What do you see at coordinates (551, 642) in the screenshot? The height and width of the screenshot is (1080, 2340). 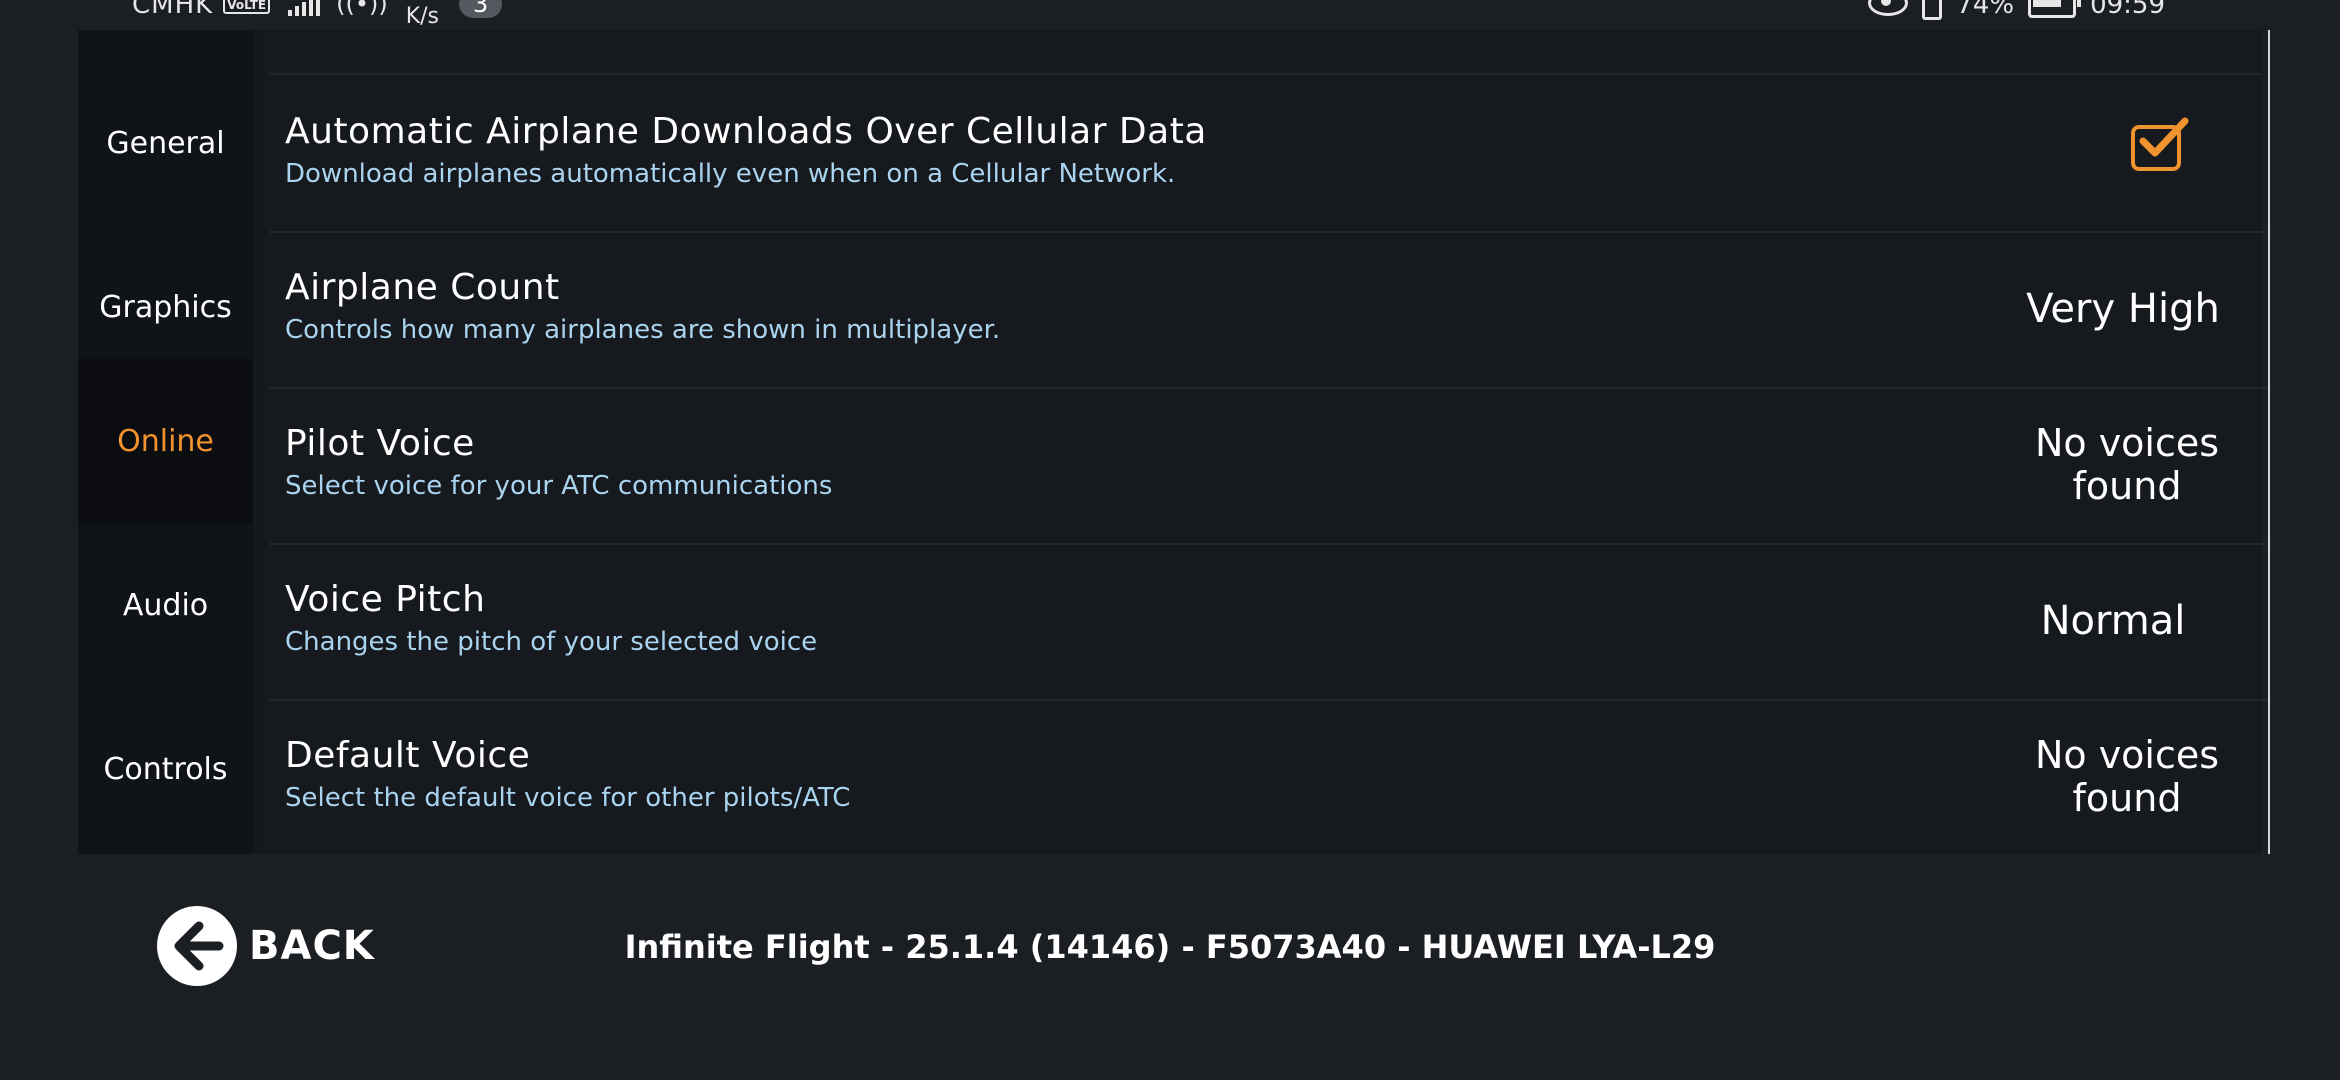 I see `setting-description: Changes the pitch of your selected voice` at bounding box center [551, 642].